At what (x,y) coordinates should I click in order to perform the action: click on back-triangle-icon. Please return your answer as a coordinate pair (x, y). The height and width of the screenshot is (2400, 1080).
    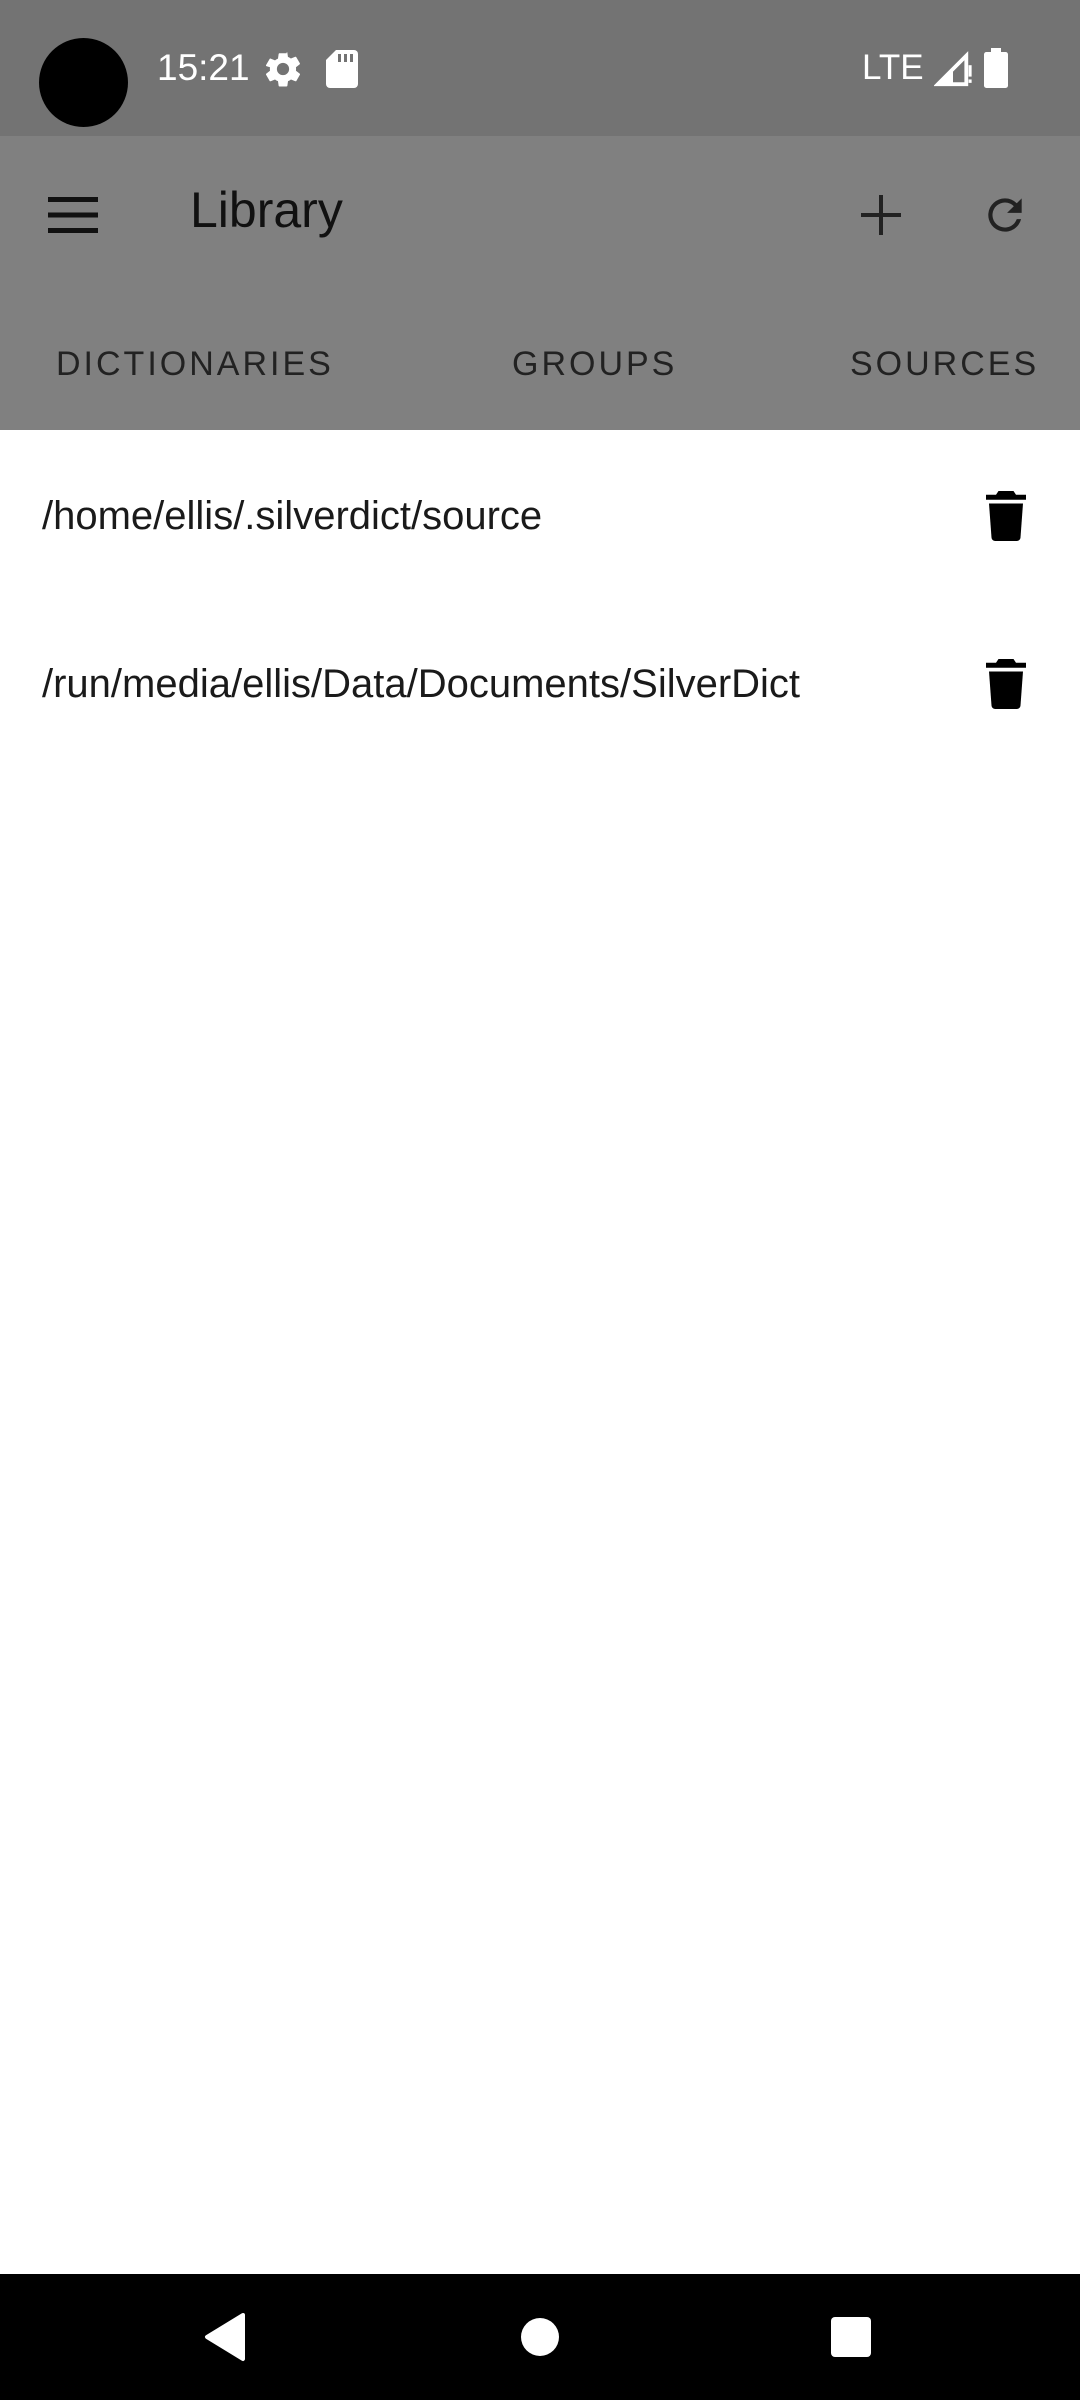
    Looking at the image, I should click on (225, 2337).